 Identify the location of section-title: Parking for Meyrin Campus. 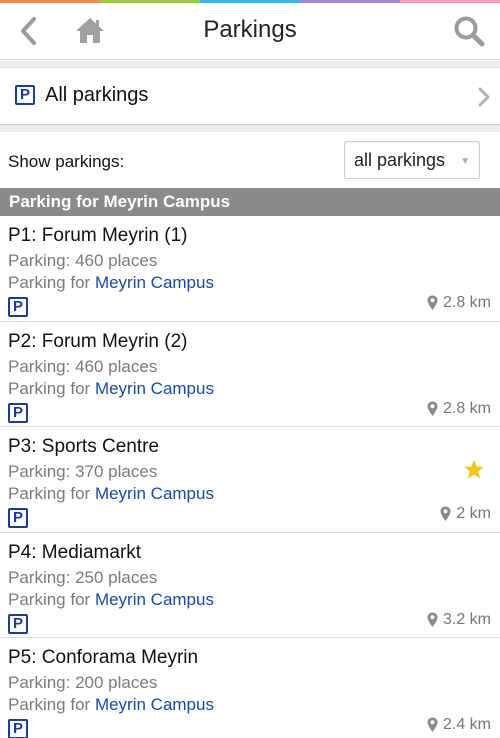
(120, 201).